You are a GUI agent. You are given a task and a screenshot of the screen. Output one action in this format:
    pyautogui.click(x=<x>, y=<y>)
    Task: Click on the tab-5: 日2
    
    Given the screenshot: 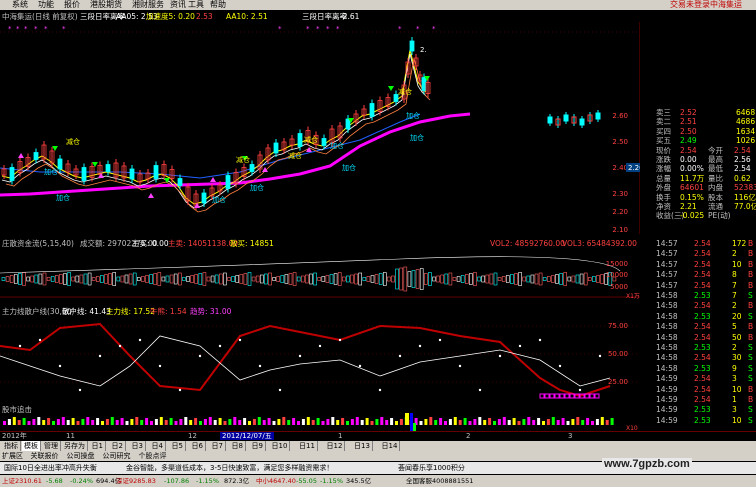 What is the action you would take?
    pyautogui.click(x=118, y=446)
    